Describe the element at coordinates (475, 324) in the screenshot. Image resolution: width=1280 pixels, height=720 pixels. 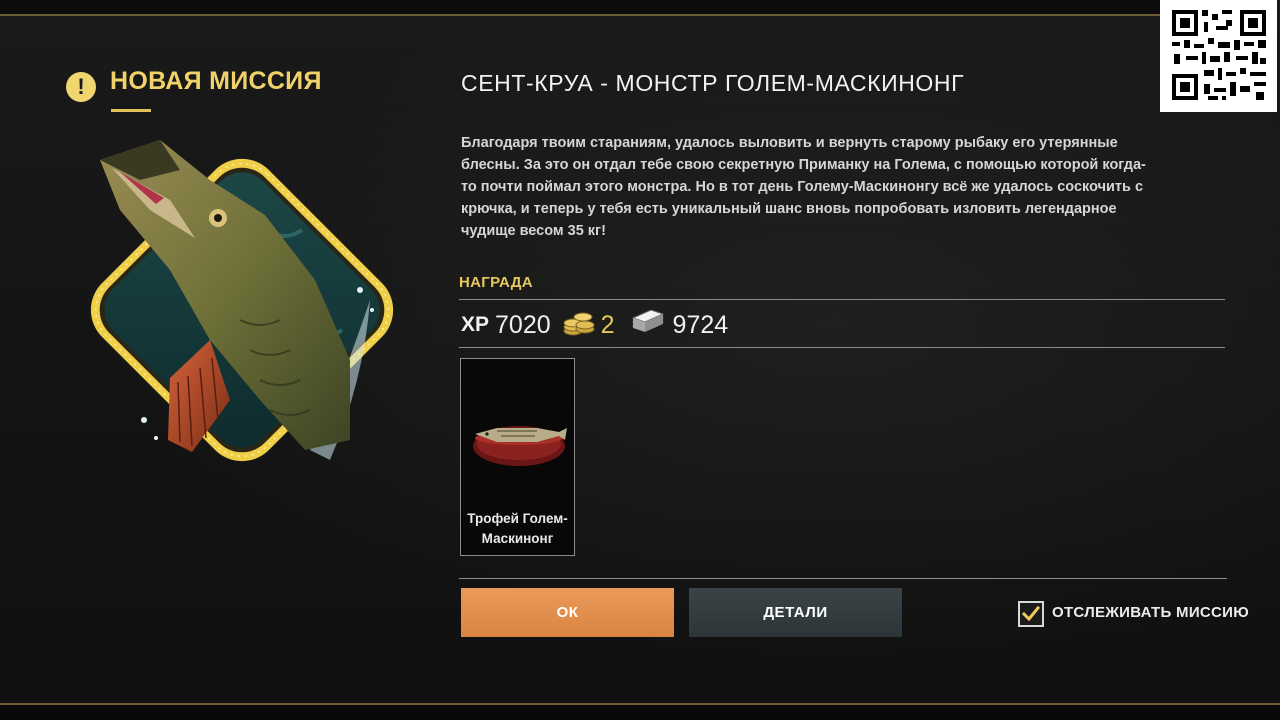
I see `xp-label: XP` at that location.